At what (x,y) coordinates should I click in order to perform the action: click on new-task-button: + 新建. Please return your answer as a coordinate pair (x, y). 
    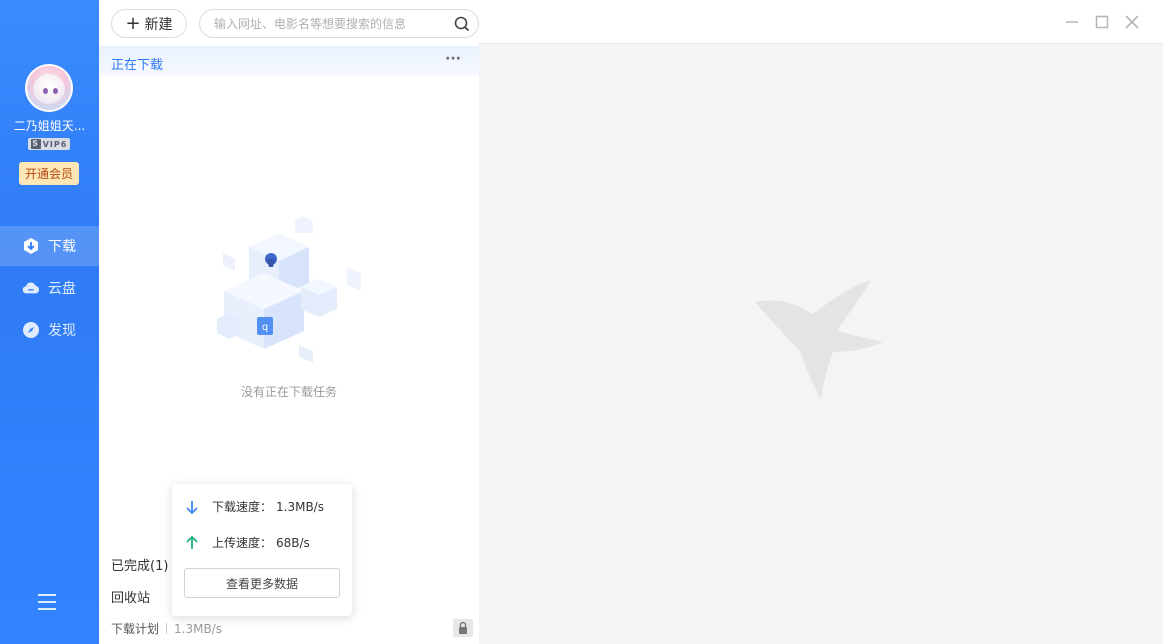
    Looking at the image, I should click on (149, 23).